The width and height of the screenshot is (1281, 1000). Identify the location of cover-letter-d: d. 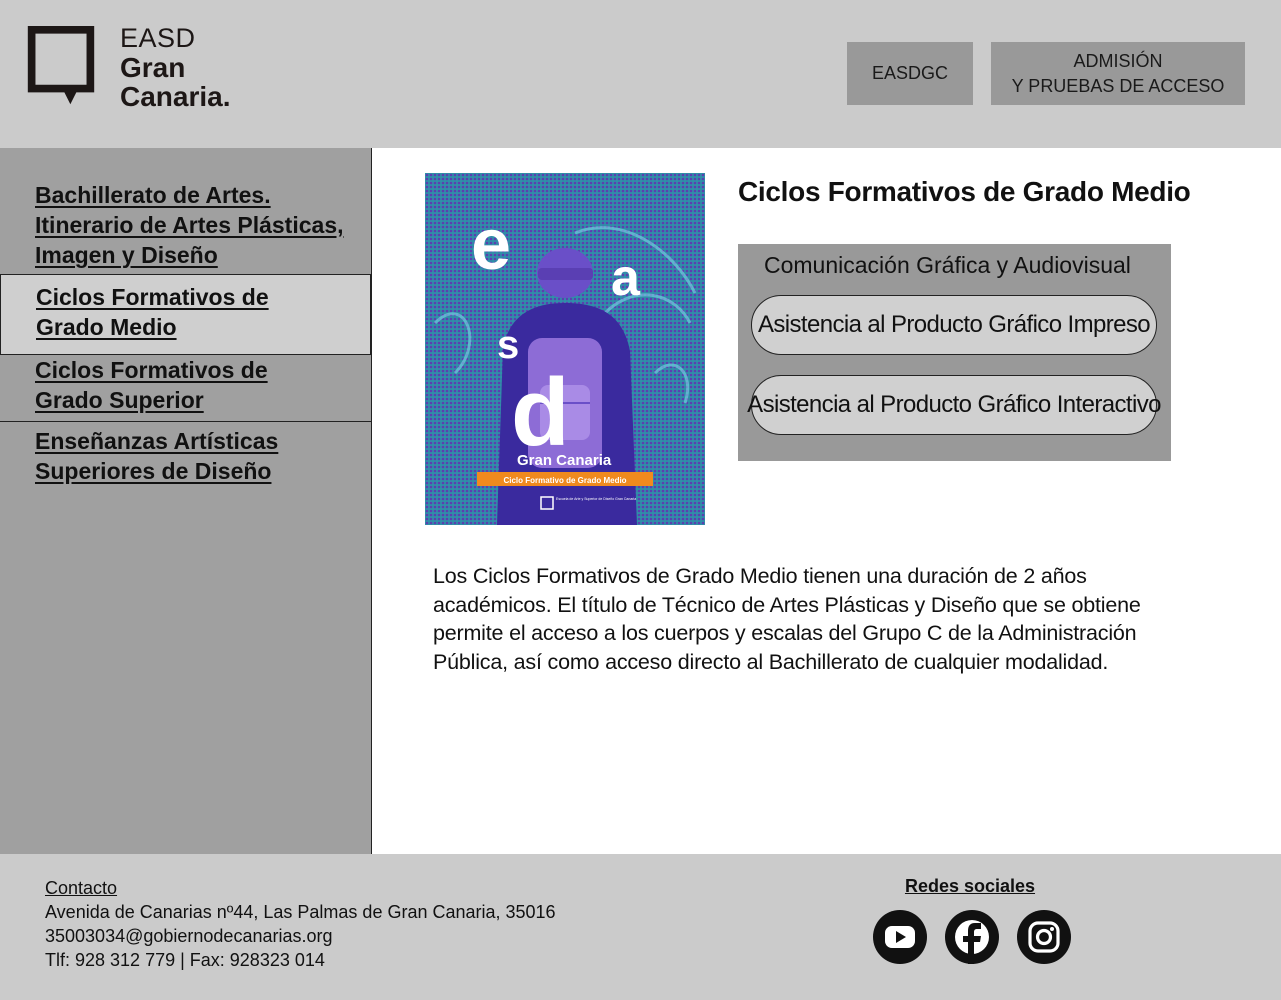
(540, 412).